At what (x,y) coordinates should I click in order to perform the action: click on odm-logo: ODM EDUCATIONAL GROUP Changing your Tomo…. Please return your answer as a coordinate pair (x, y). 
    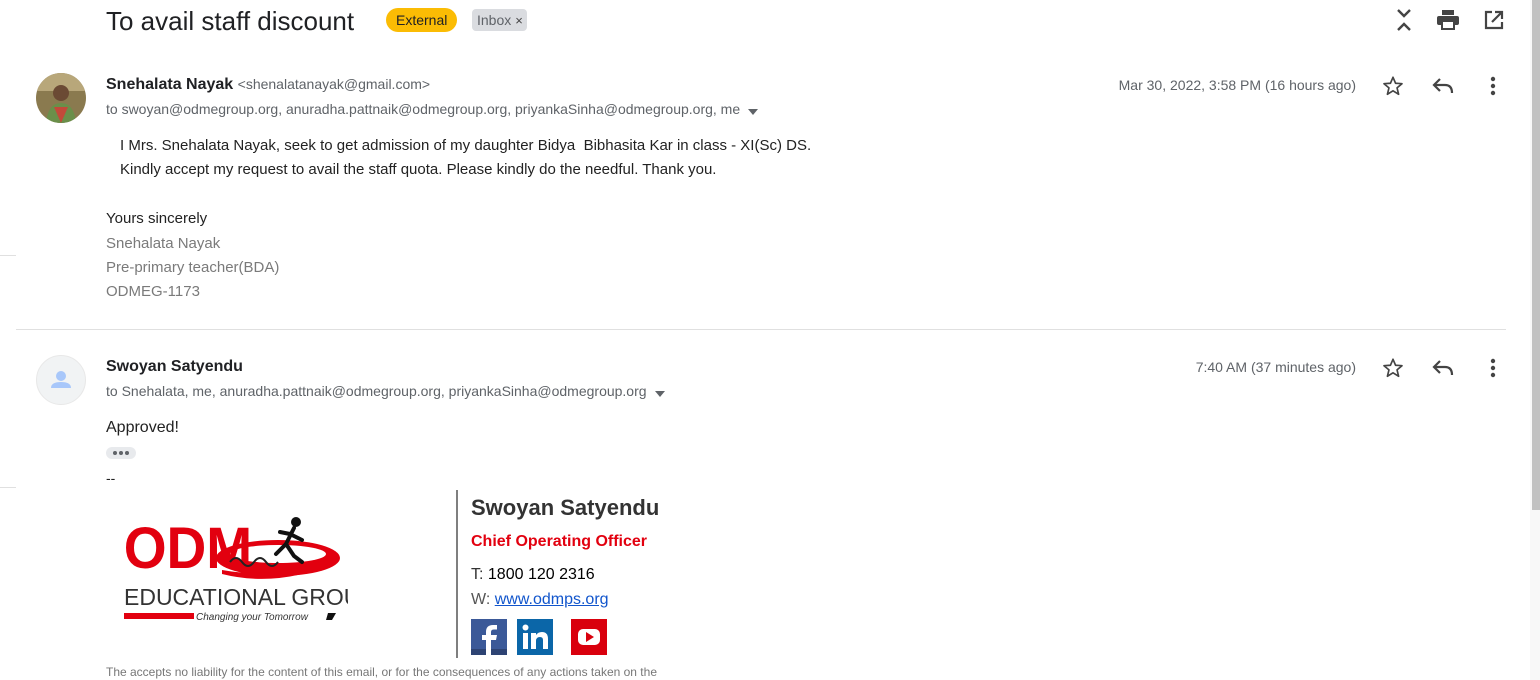
    Looking at the image, I should click on (247, 570).